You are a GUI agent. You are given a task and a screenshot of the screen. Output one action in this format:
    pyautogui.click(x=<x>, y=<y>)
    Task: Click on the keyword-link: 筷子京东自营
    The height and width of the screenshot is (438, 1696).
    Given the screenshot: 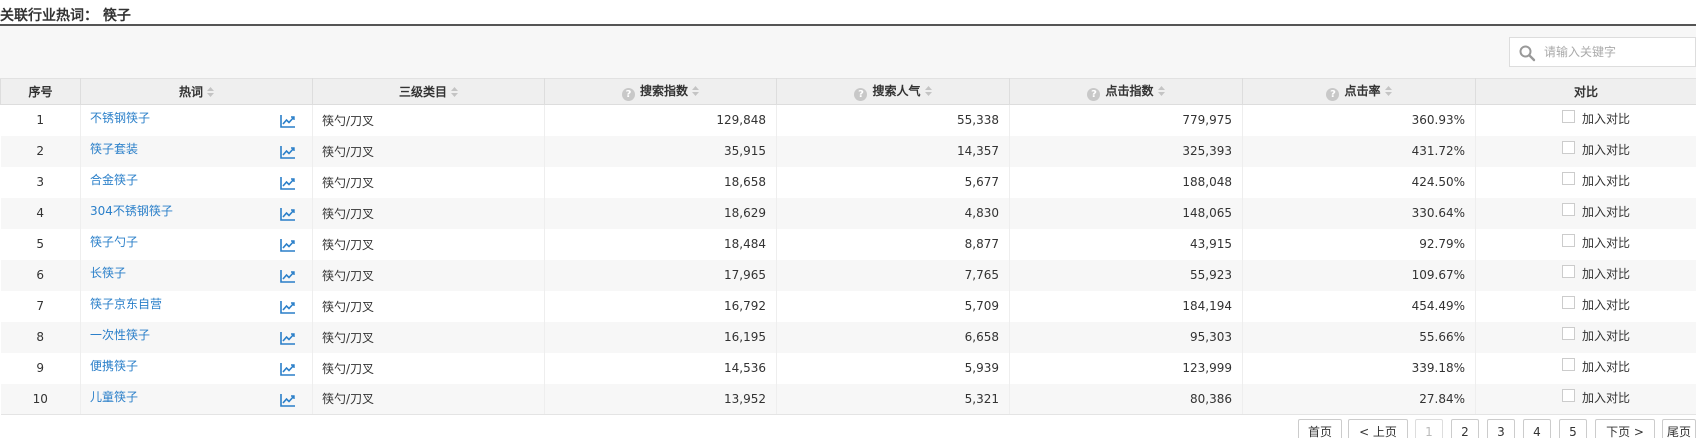 What is the action you would take?
    pyautogui.click(x=126, y=303)
    